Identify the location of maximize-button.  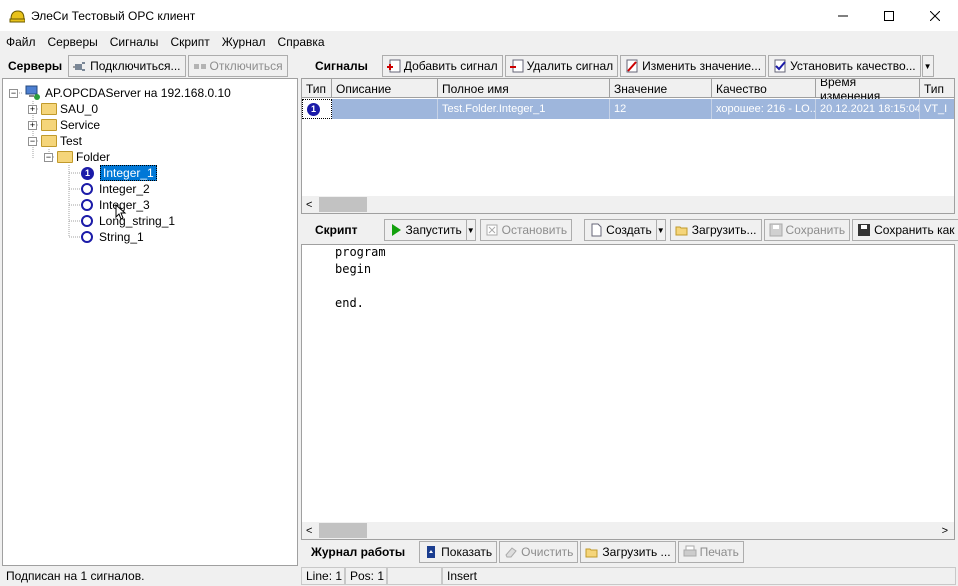
(889, 15).